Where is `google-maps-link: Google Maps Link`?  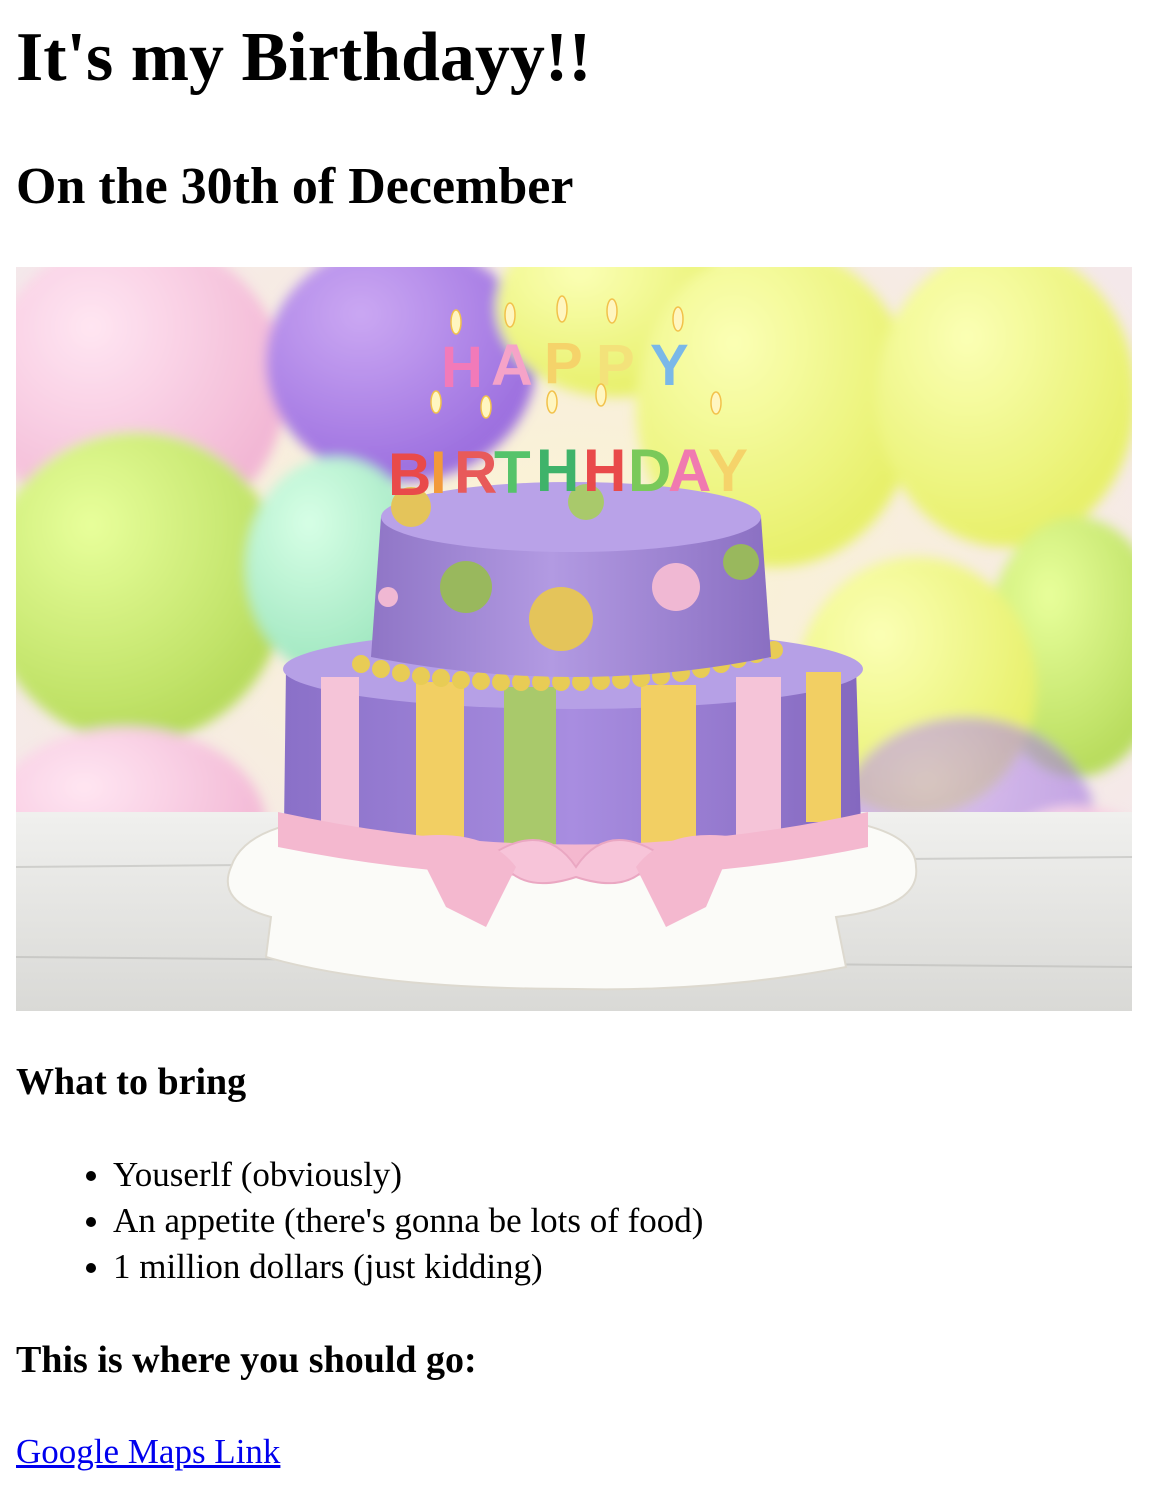 google-maps-link: Google Maps Link is located at coordinates (148, 1452).